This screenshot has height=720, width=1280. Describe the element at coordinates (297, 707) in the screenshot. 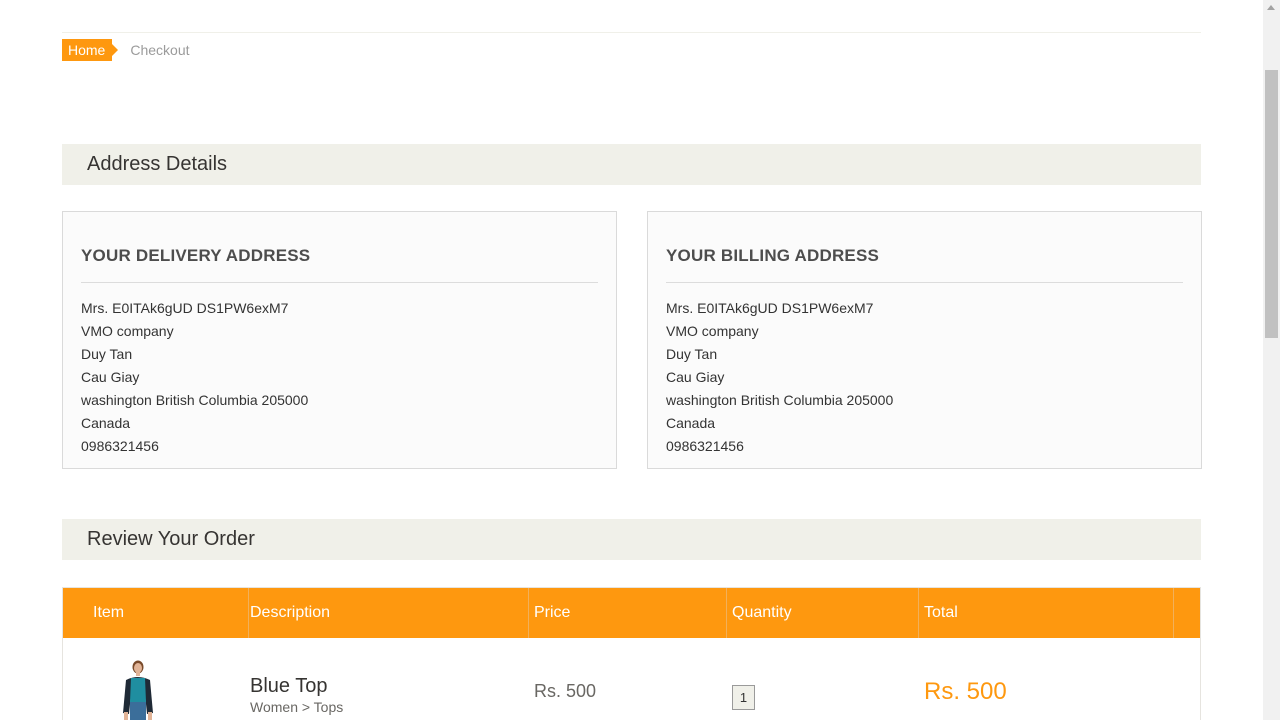

I see `product-category: Women > Tops` at that location.